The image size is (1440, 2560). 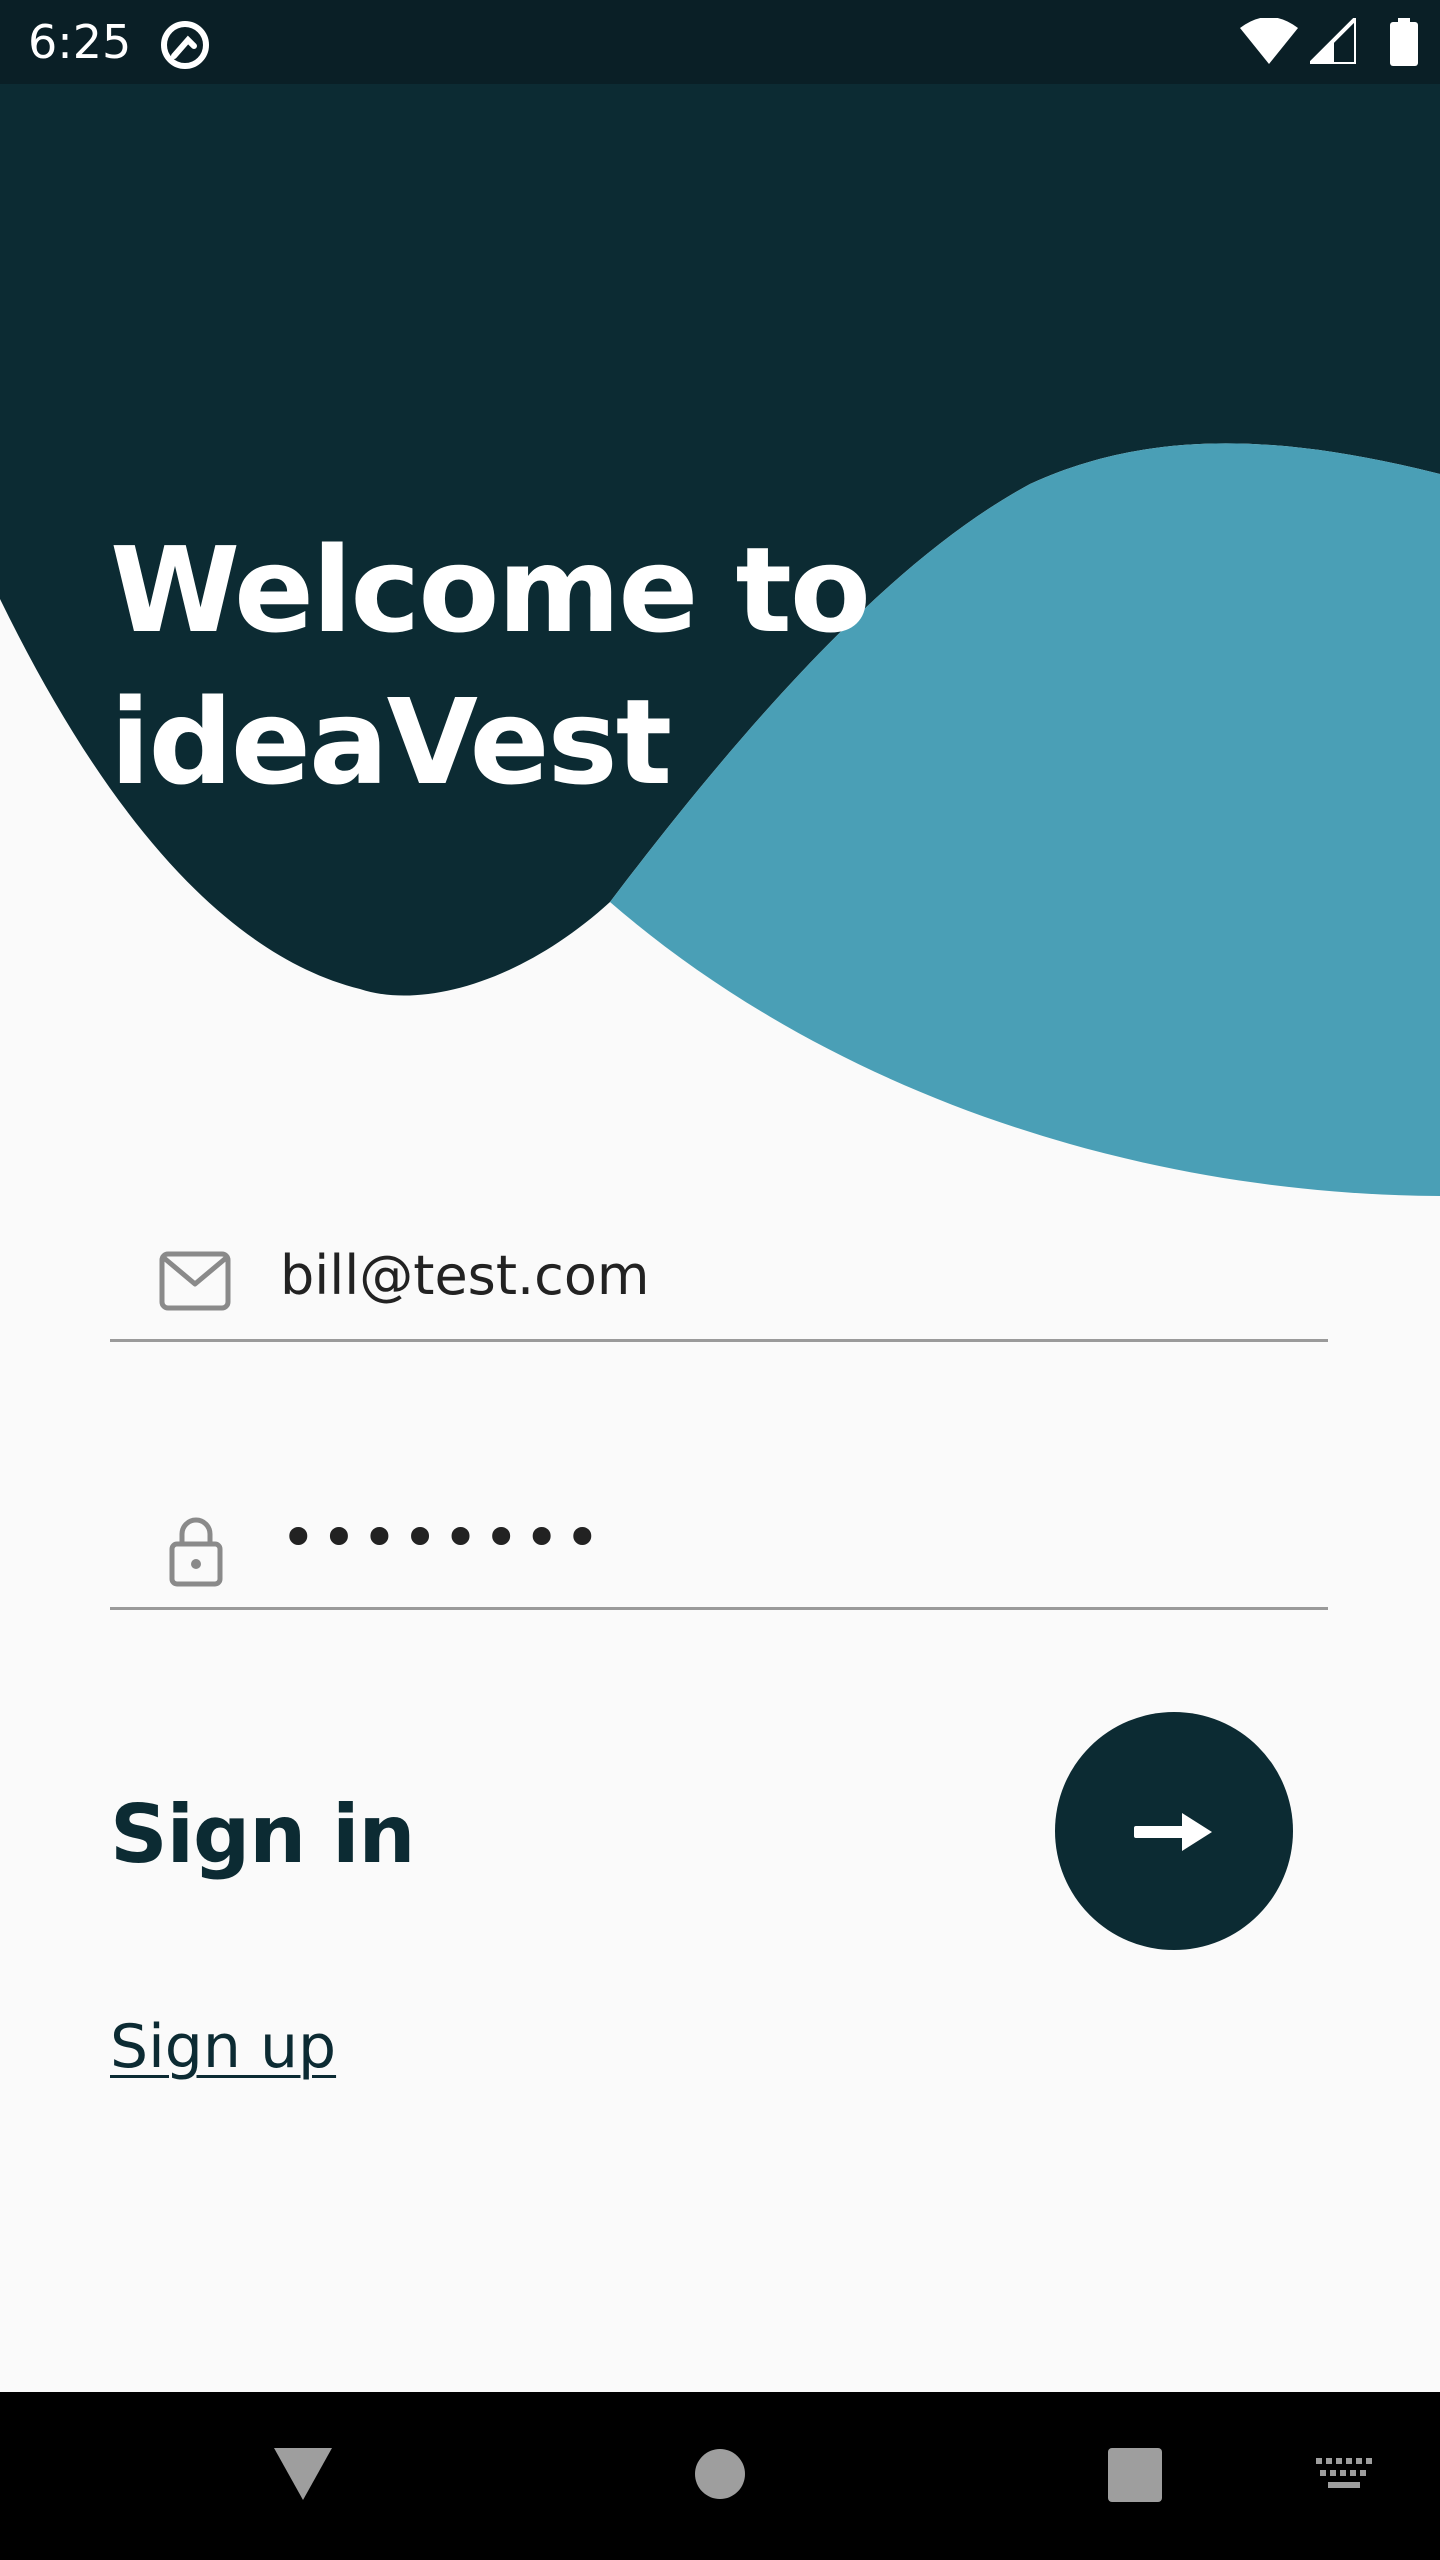 What do you see at coordinates (223, 2047) in the screenshot?
I see `sign-up-link: Sign up` at bounding box center [223, 2047].